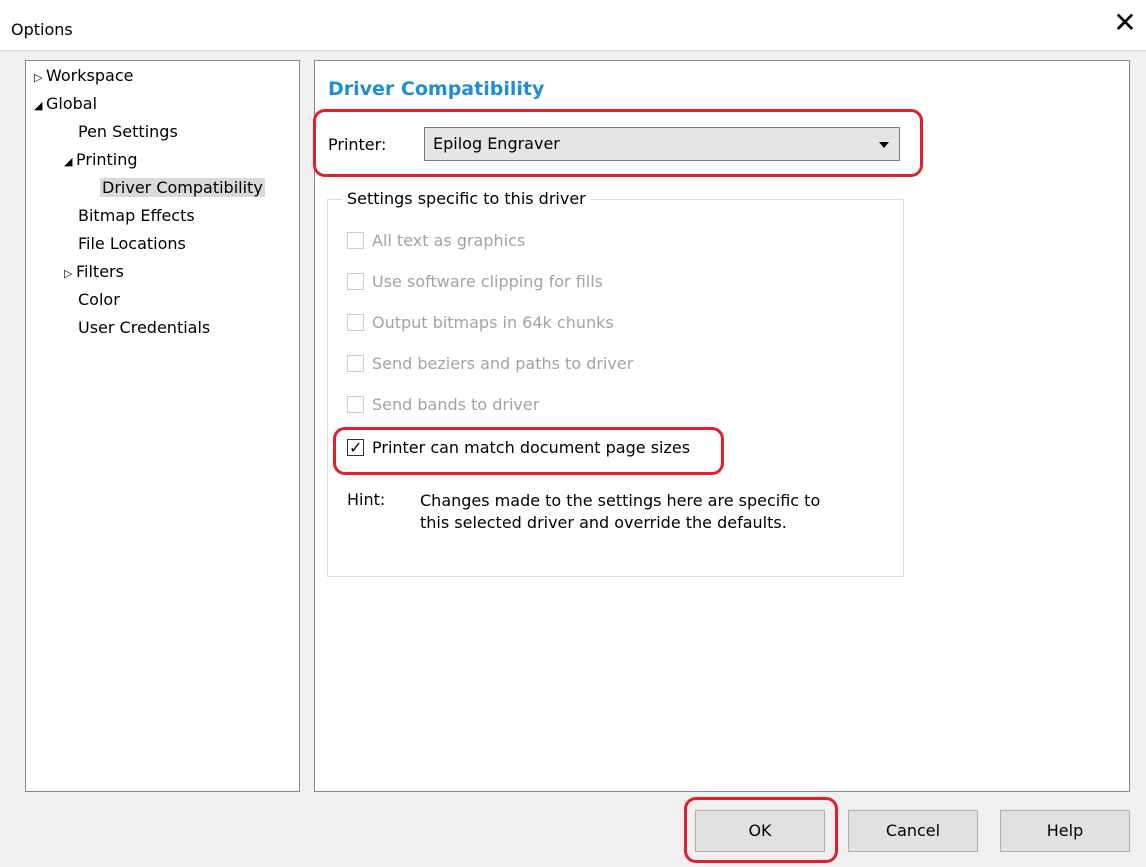  I want to click on tree-item-label: Workspace, so click(90, 75).